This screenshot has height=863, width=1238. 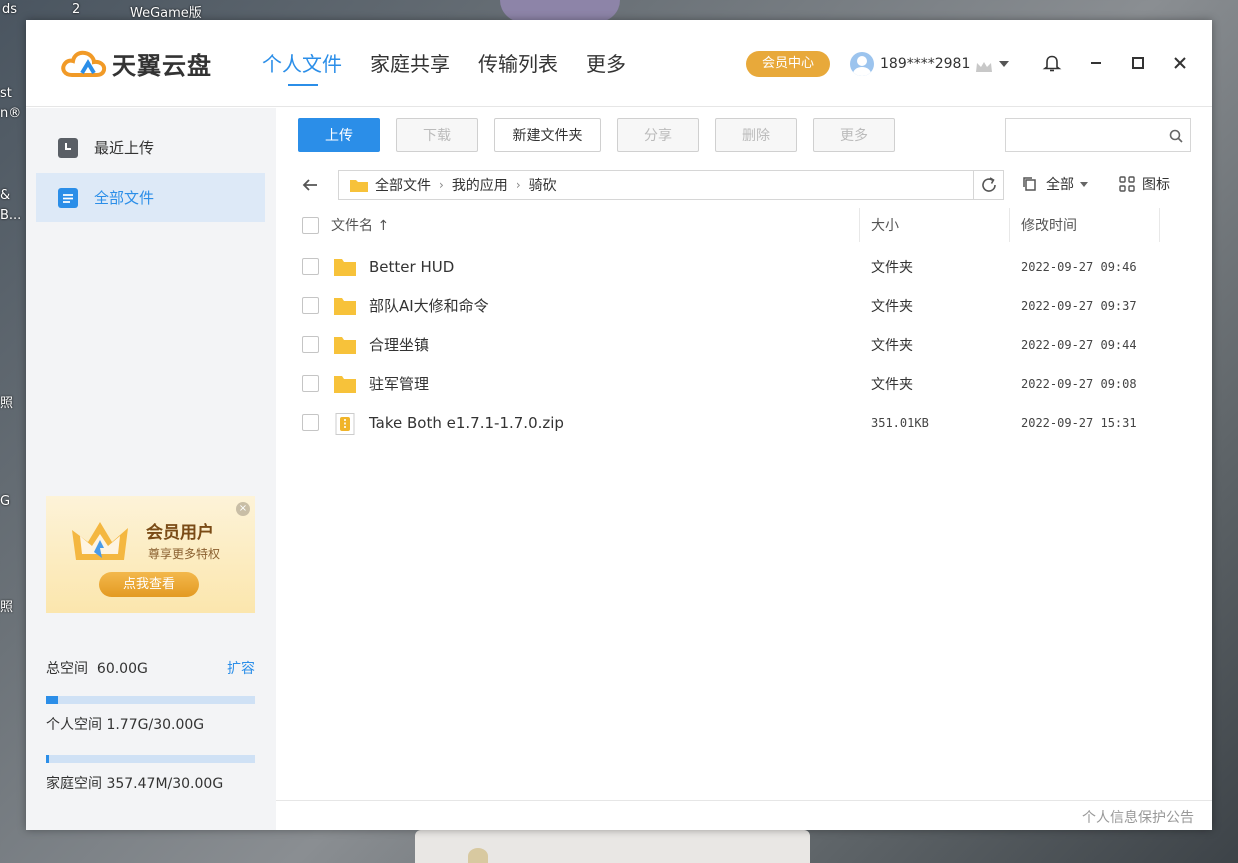 I want to click on copy-icon, so click(x=1029, y=184).